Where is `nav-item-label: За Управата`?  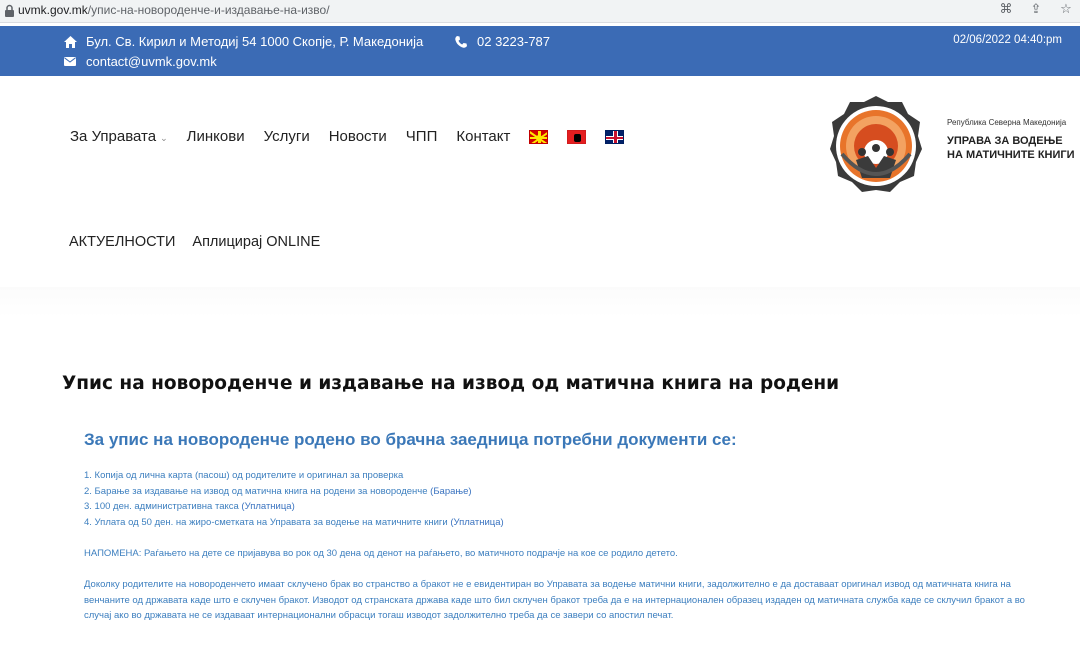 nav-item-label: За Управата is located at coordinates (113, 136).